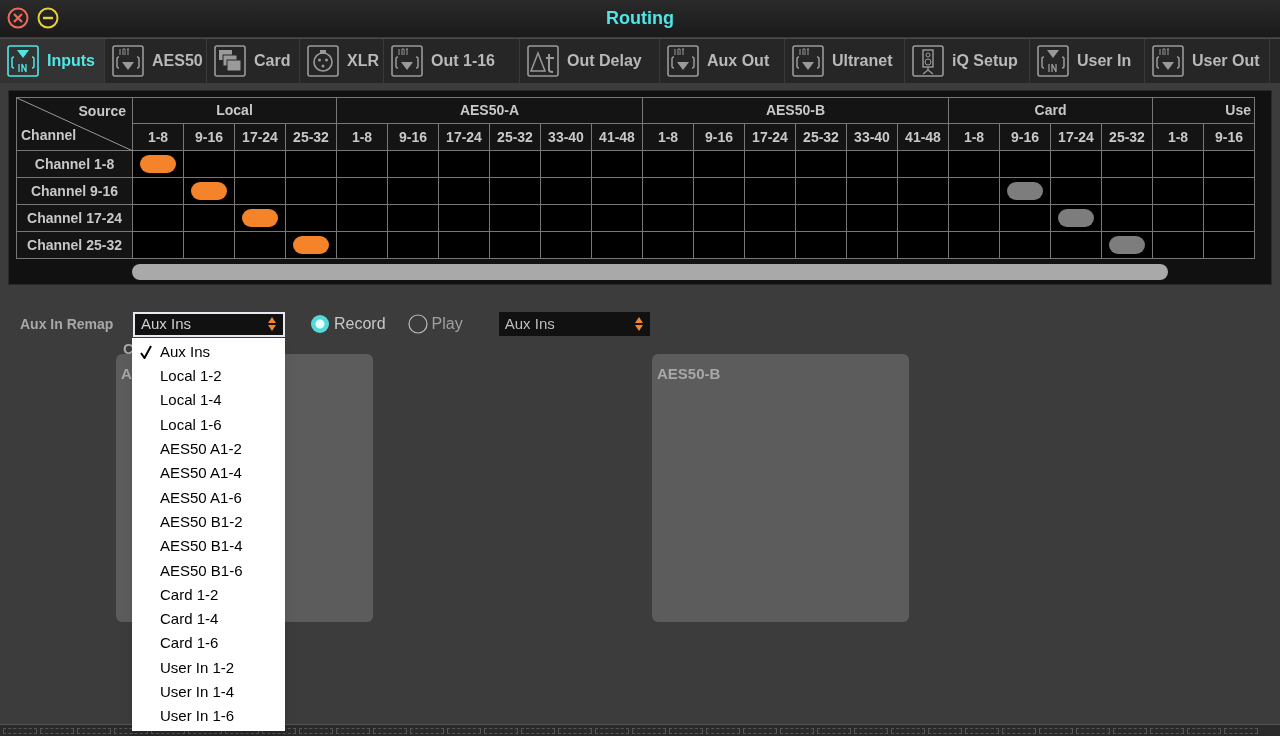 The width and height of the screenshot is (1280, 736). I want to click on menu-item: User In 1-6, so click(208, 716).